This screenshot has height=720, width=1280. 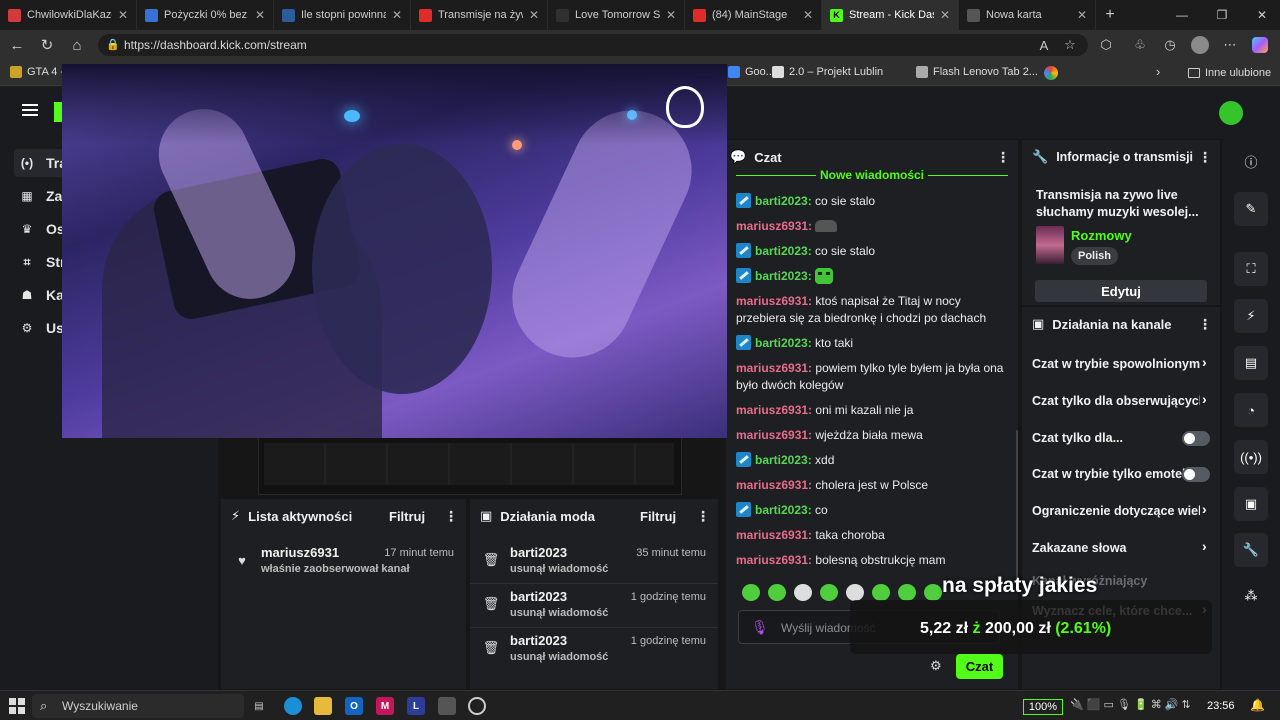 What do you see at coordinates (37, 72) in the screenshot?
I see `bookmark-item: GTA 4 -` at bounding box center [37, 72].